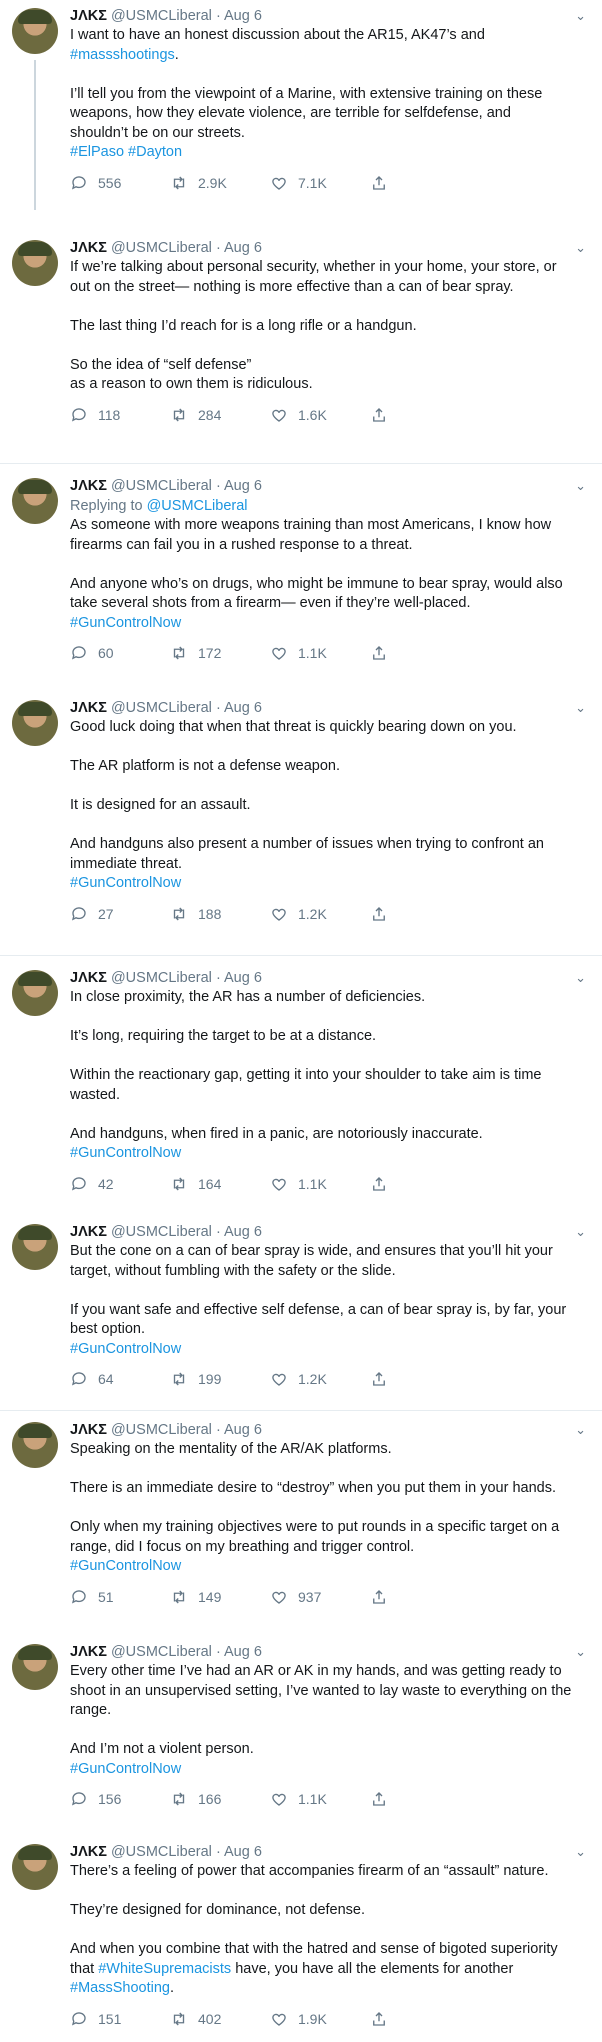 The width and height of the screenshot is (602, 2042). I want to click on retweet-button: 188, so click(220, 914).